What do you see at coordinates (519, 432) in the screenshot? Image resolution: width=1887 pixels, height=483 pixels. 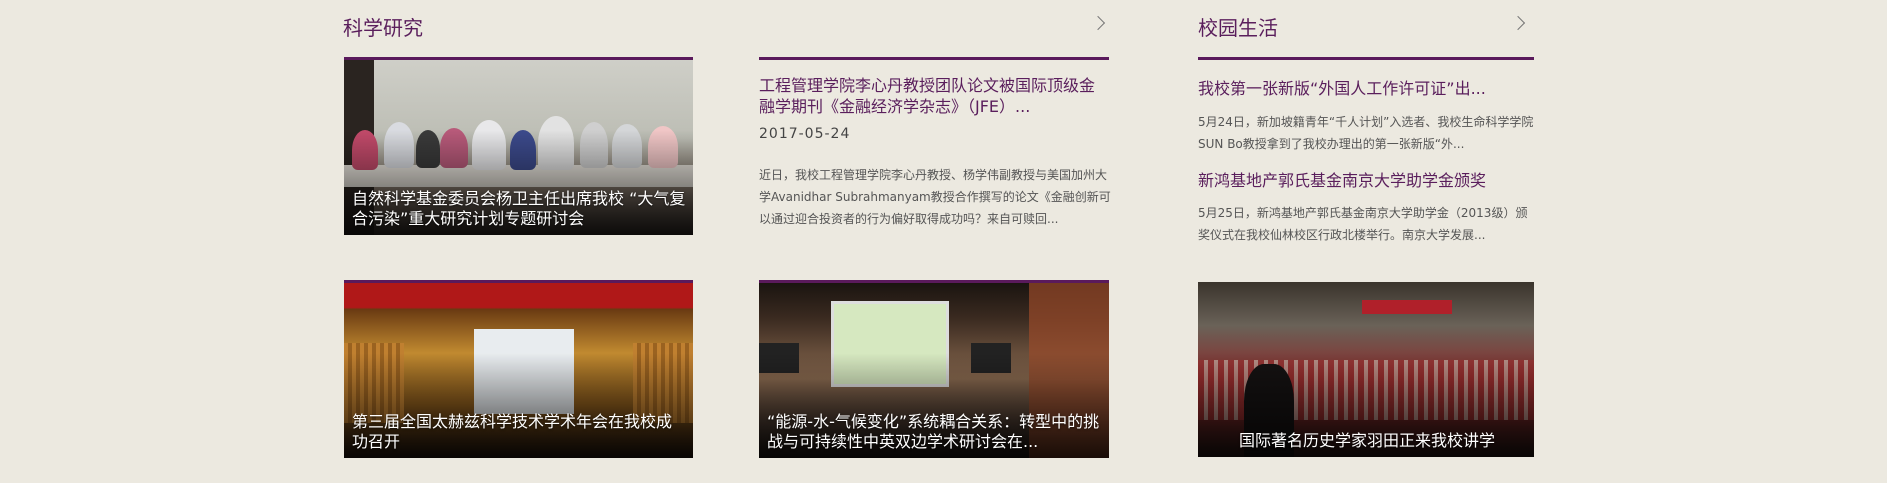 I see `card-caption: 第三届全国太赫兹科学技术学术年会在我校成功召开` at bounding box center [519, 432].